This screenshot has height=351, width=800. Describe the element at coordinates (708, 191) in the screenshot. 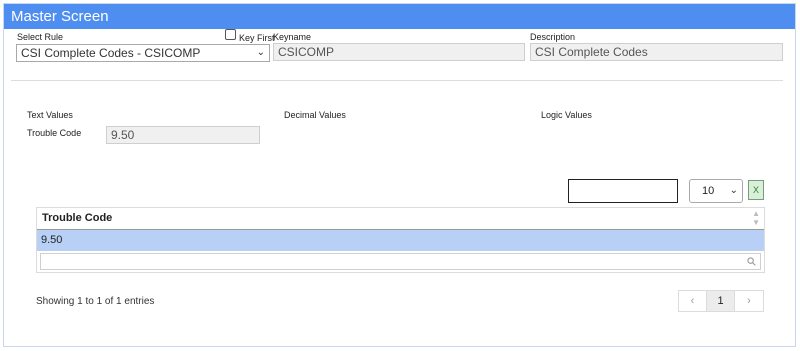

I see `page-length-value: 10` at that location.